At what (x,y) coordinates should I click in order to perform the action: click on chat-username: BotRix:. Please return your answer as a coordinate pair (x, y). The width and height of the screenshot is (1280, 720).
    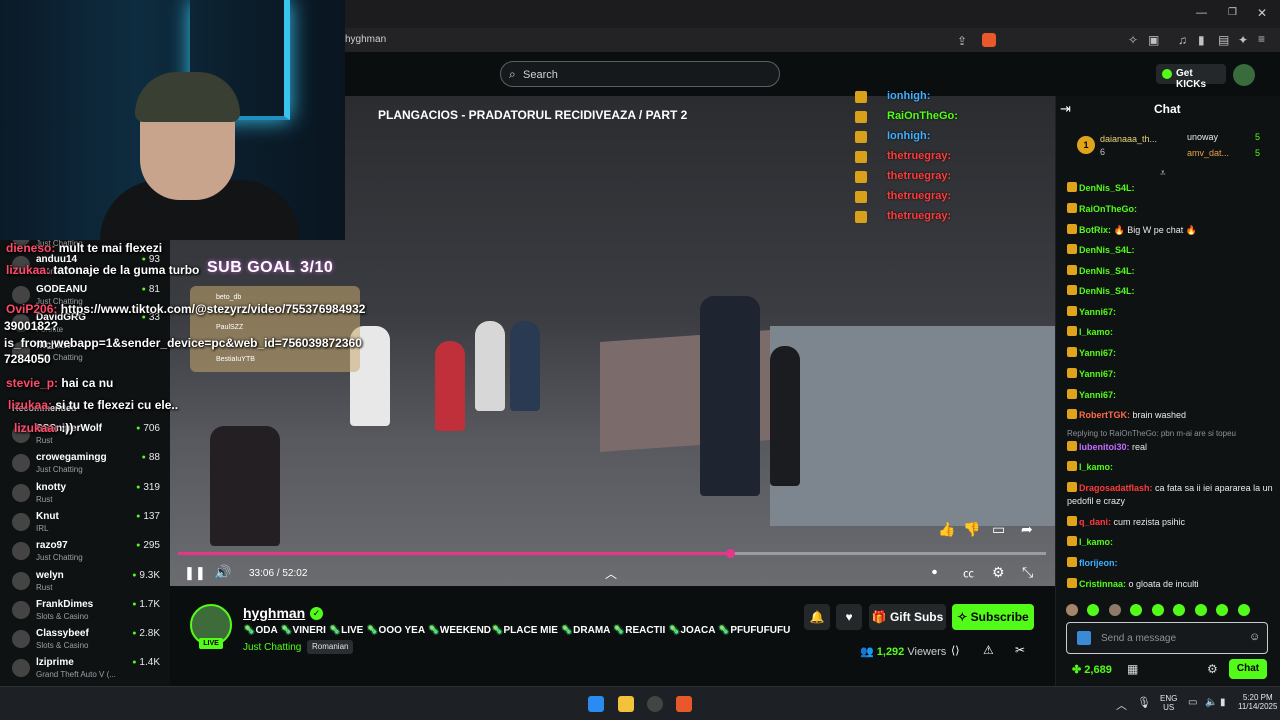
    Looking at the image, I should click on (1095, 230).